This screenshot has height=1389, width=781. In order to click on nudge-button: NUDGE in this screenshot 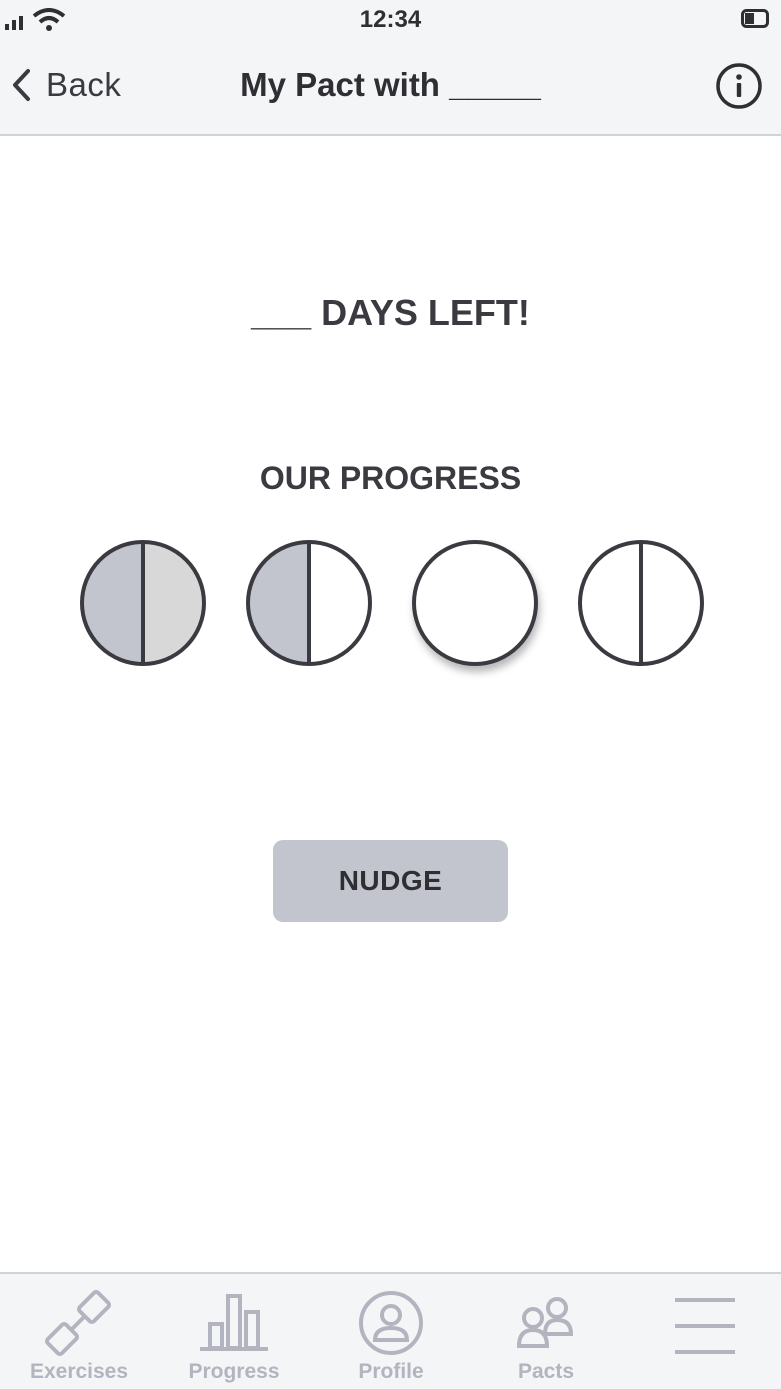, I will do `click(390, 881)`.